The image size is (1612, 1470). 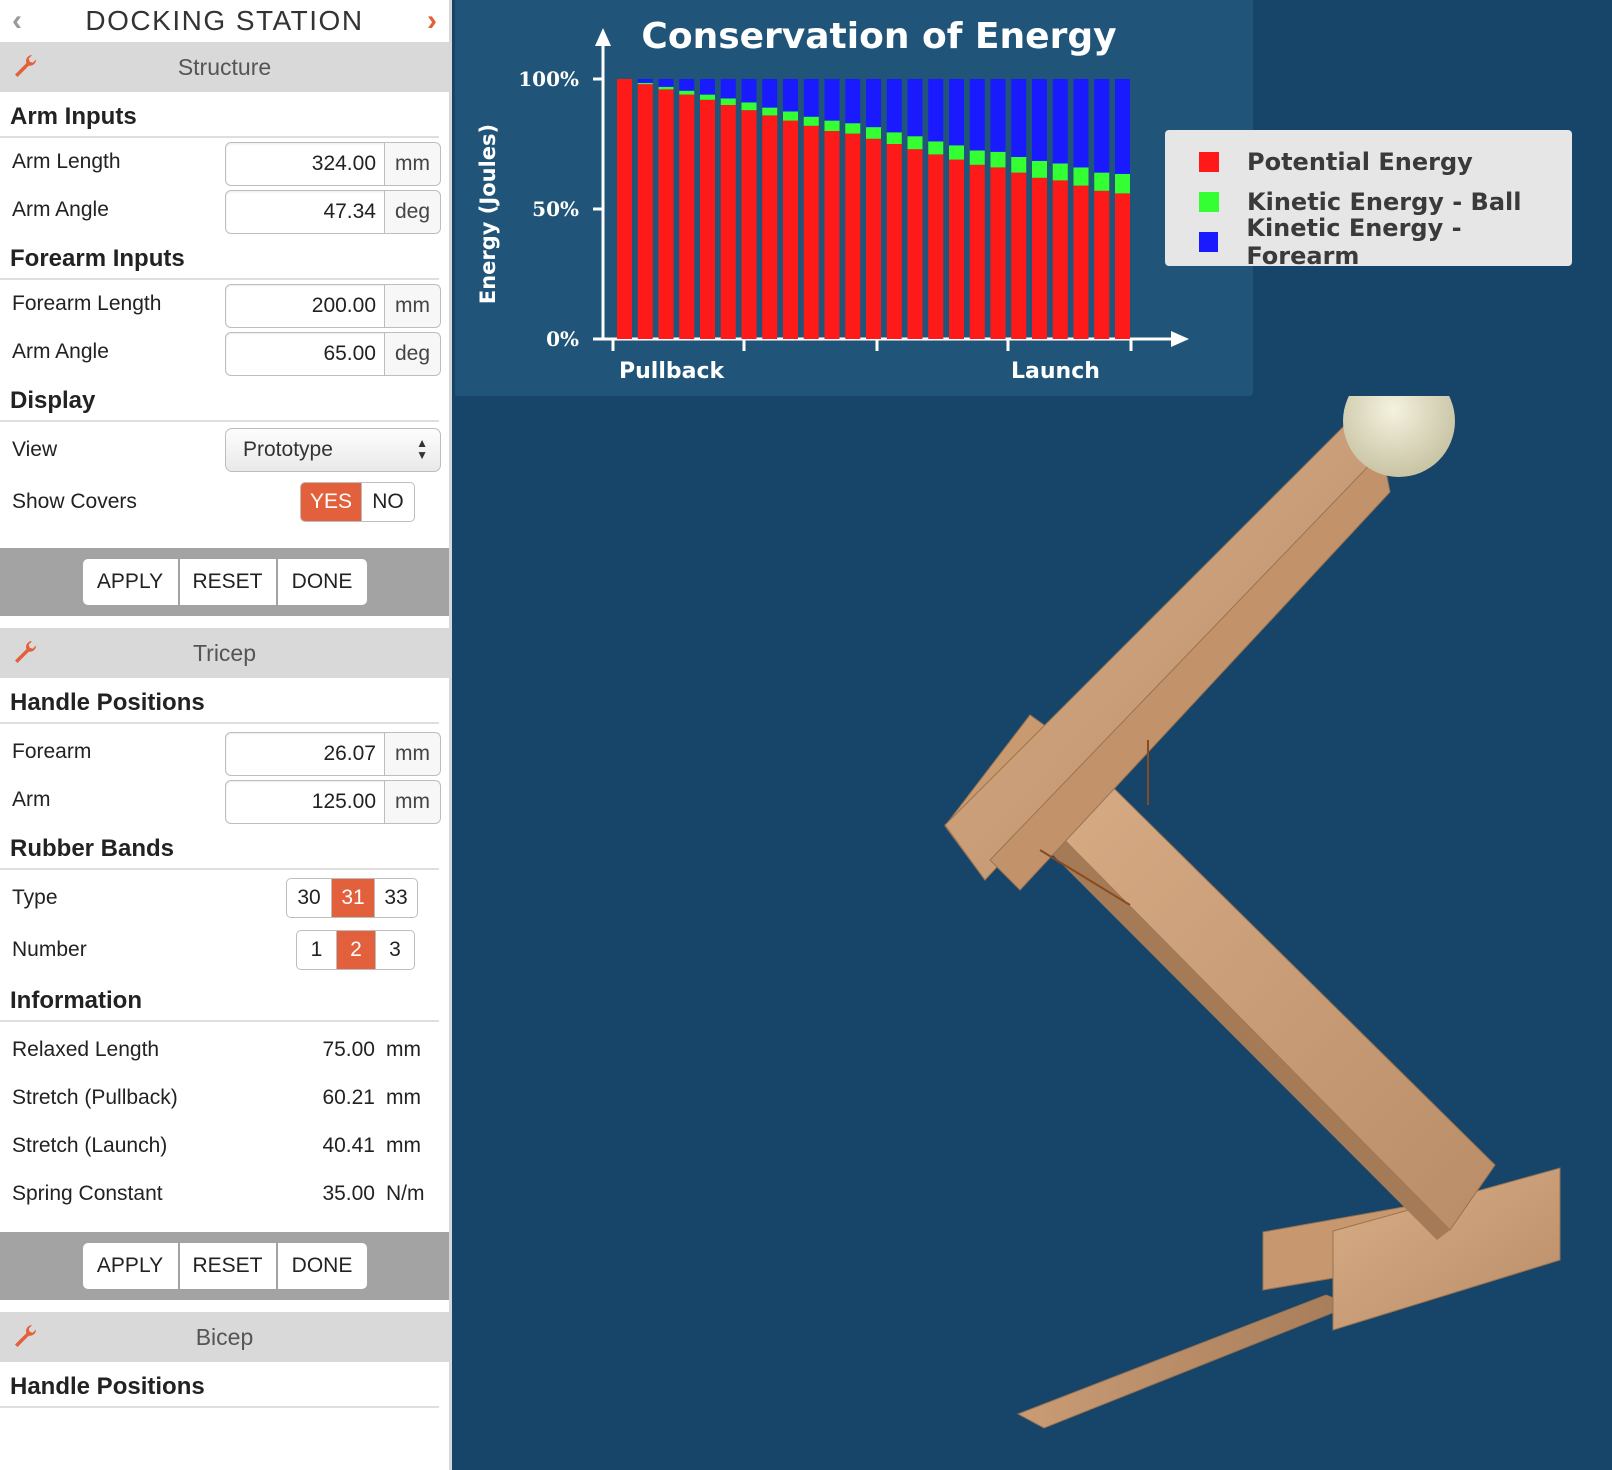 What do you see at coordinates (17, 21) in the screenshot?
I see `chevron-left-icon: ‹` at bounding box center [17, 21].